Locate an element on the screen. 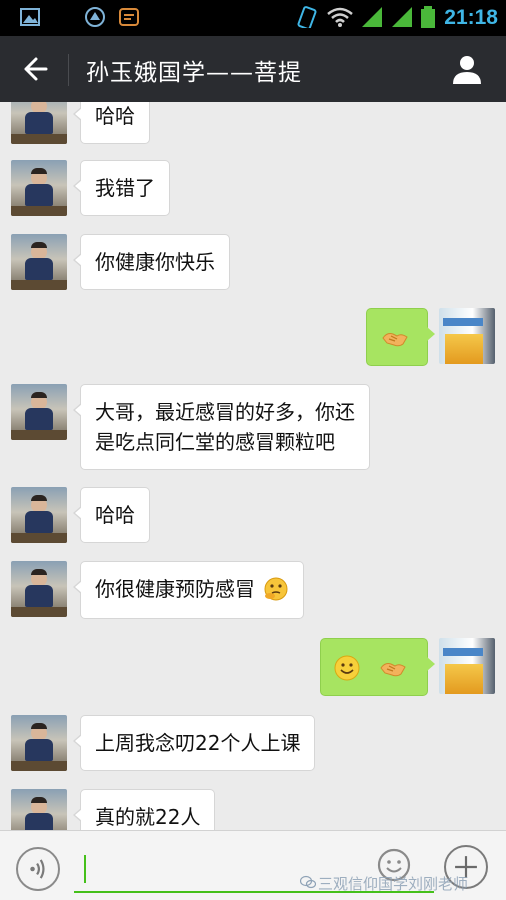 This screenshot has width=506, height=900. wechat-watermark-icon is located at coordinates (308, 882).